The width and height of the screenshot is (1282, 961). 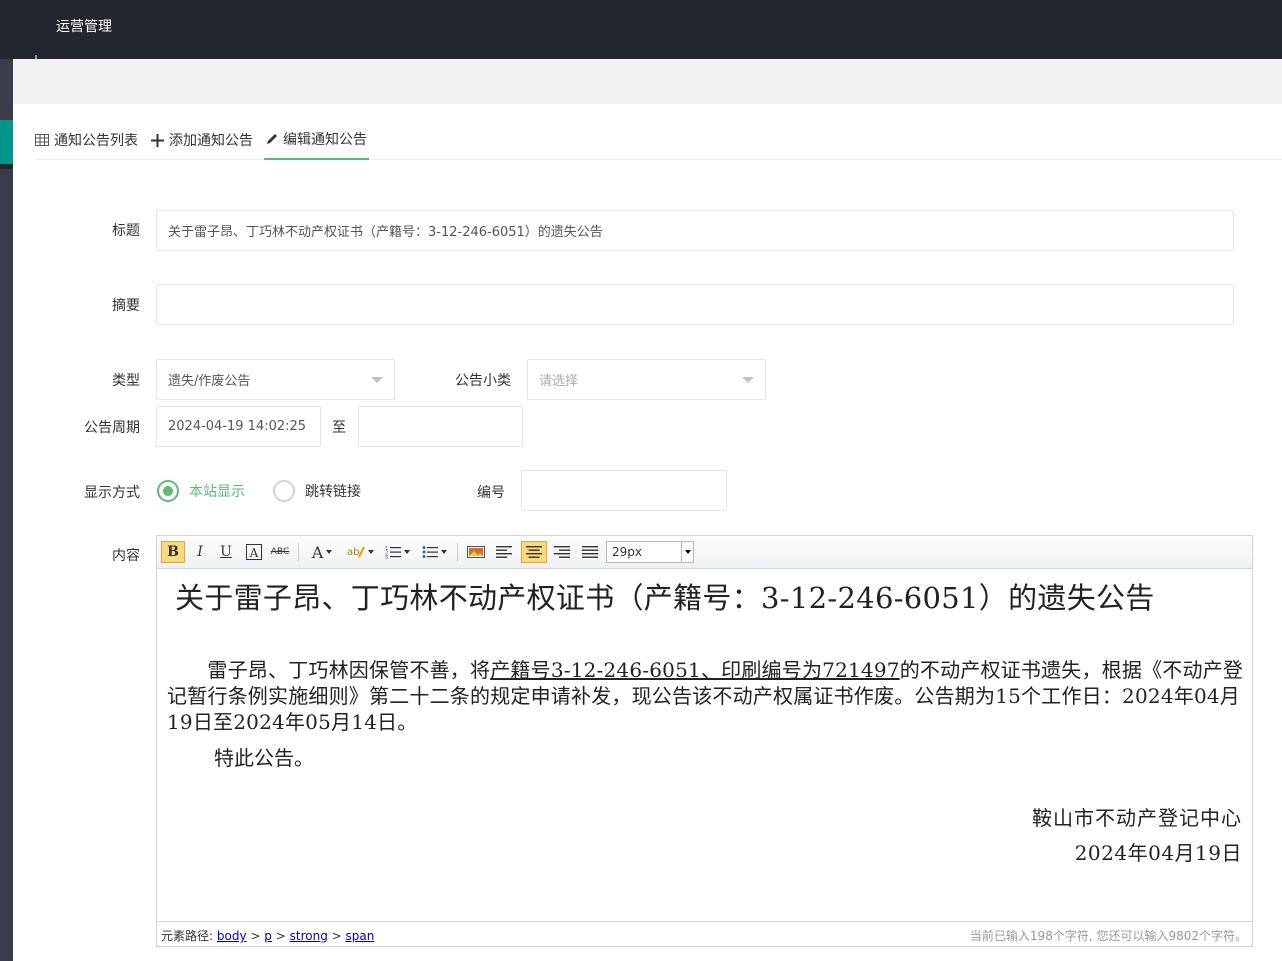 I want to click on breadcrumb-bar, so click(x=647, y=81).